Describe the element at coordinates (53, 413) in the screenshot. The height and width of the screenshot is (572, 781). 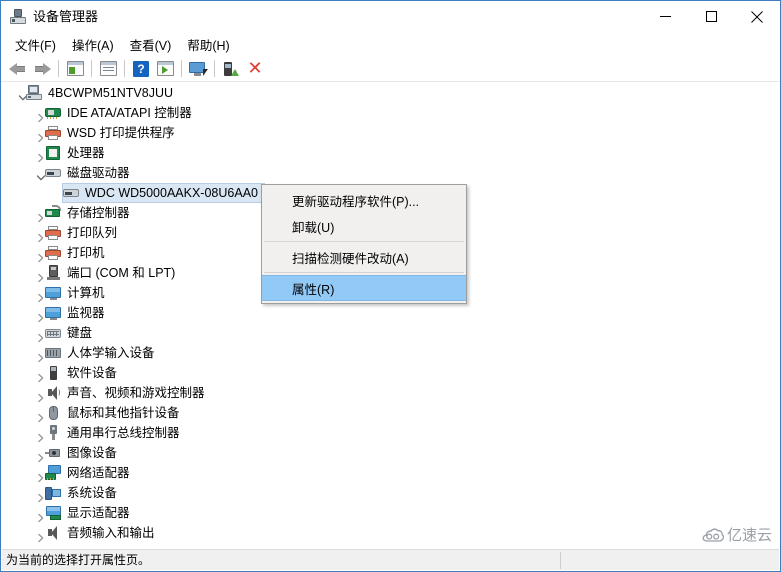
I see `mouse-icon` at that location.